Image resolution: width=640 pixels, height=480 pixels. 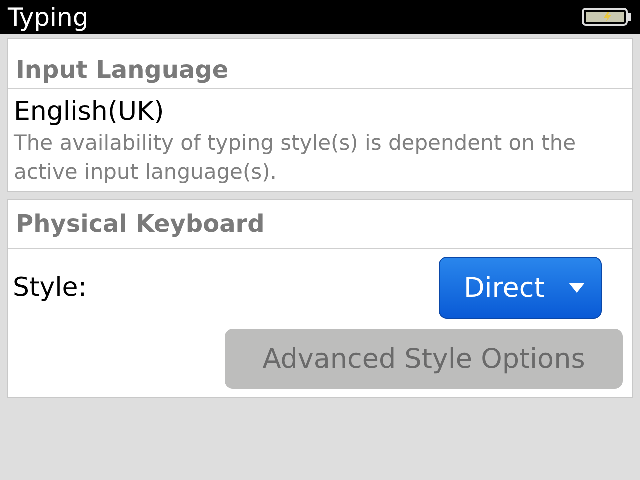 I want to click on section-heading: Physical Keyboard, so click(x=140, y=224).